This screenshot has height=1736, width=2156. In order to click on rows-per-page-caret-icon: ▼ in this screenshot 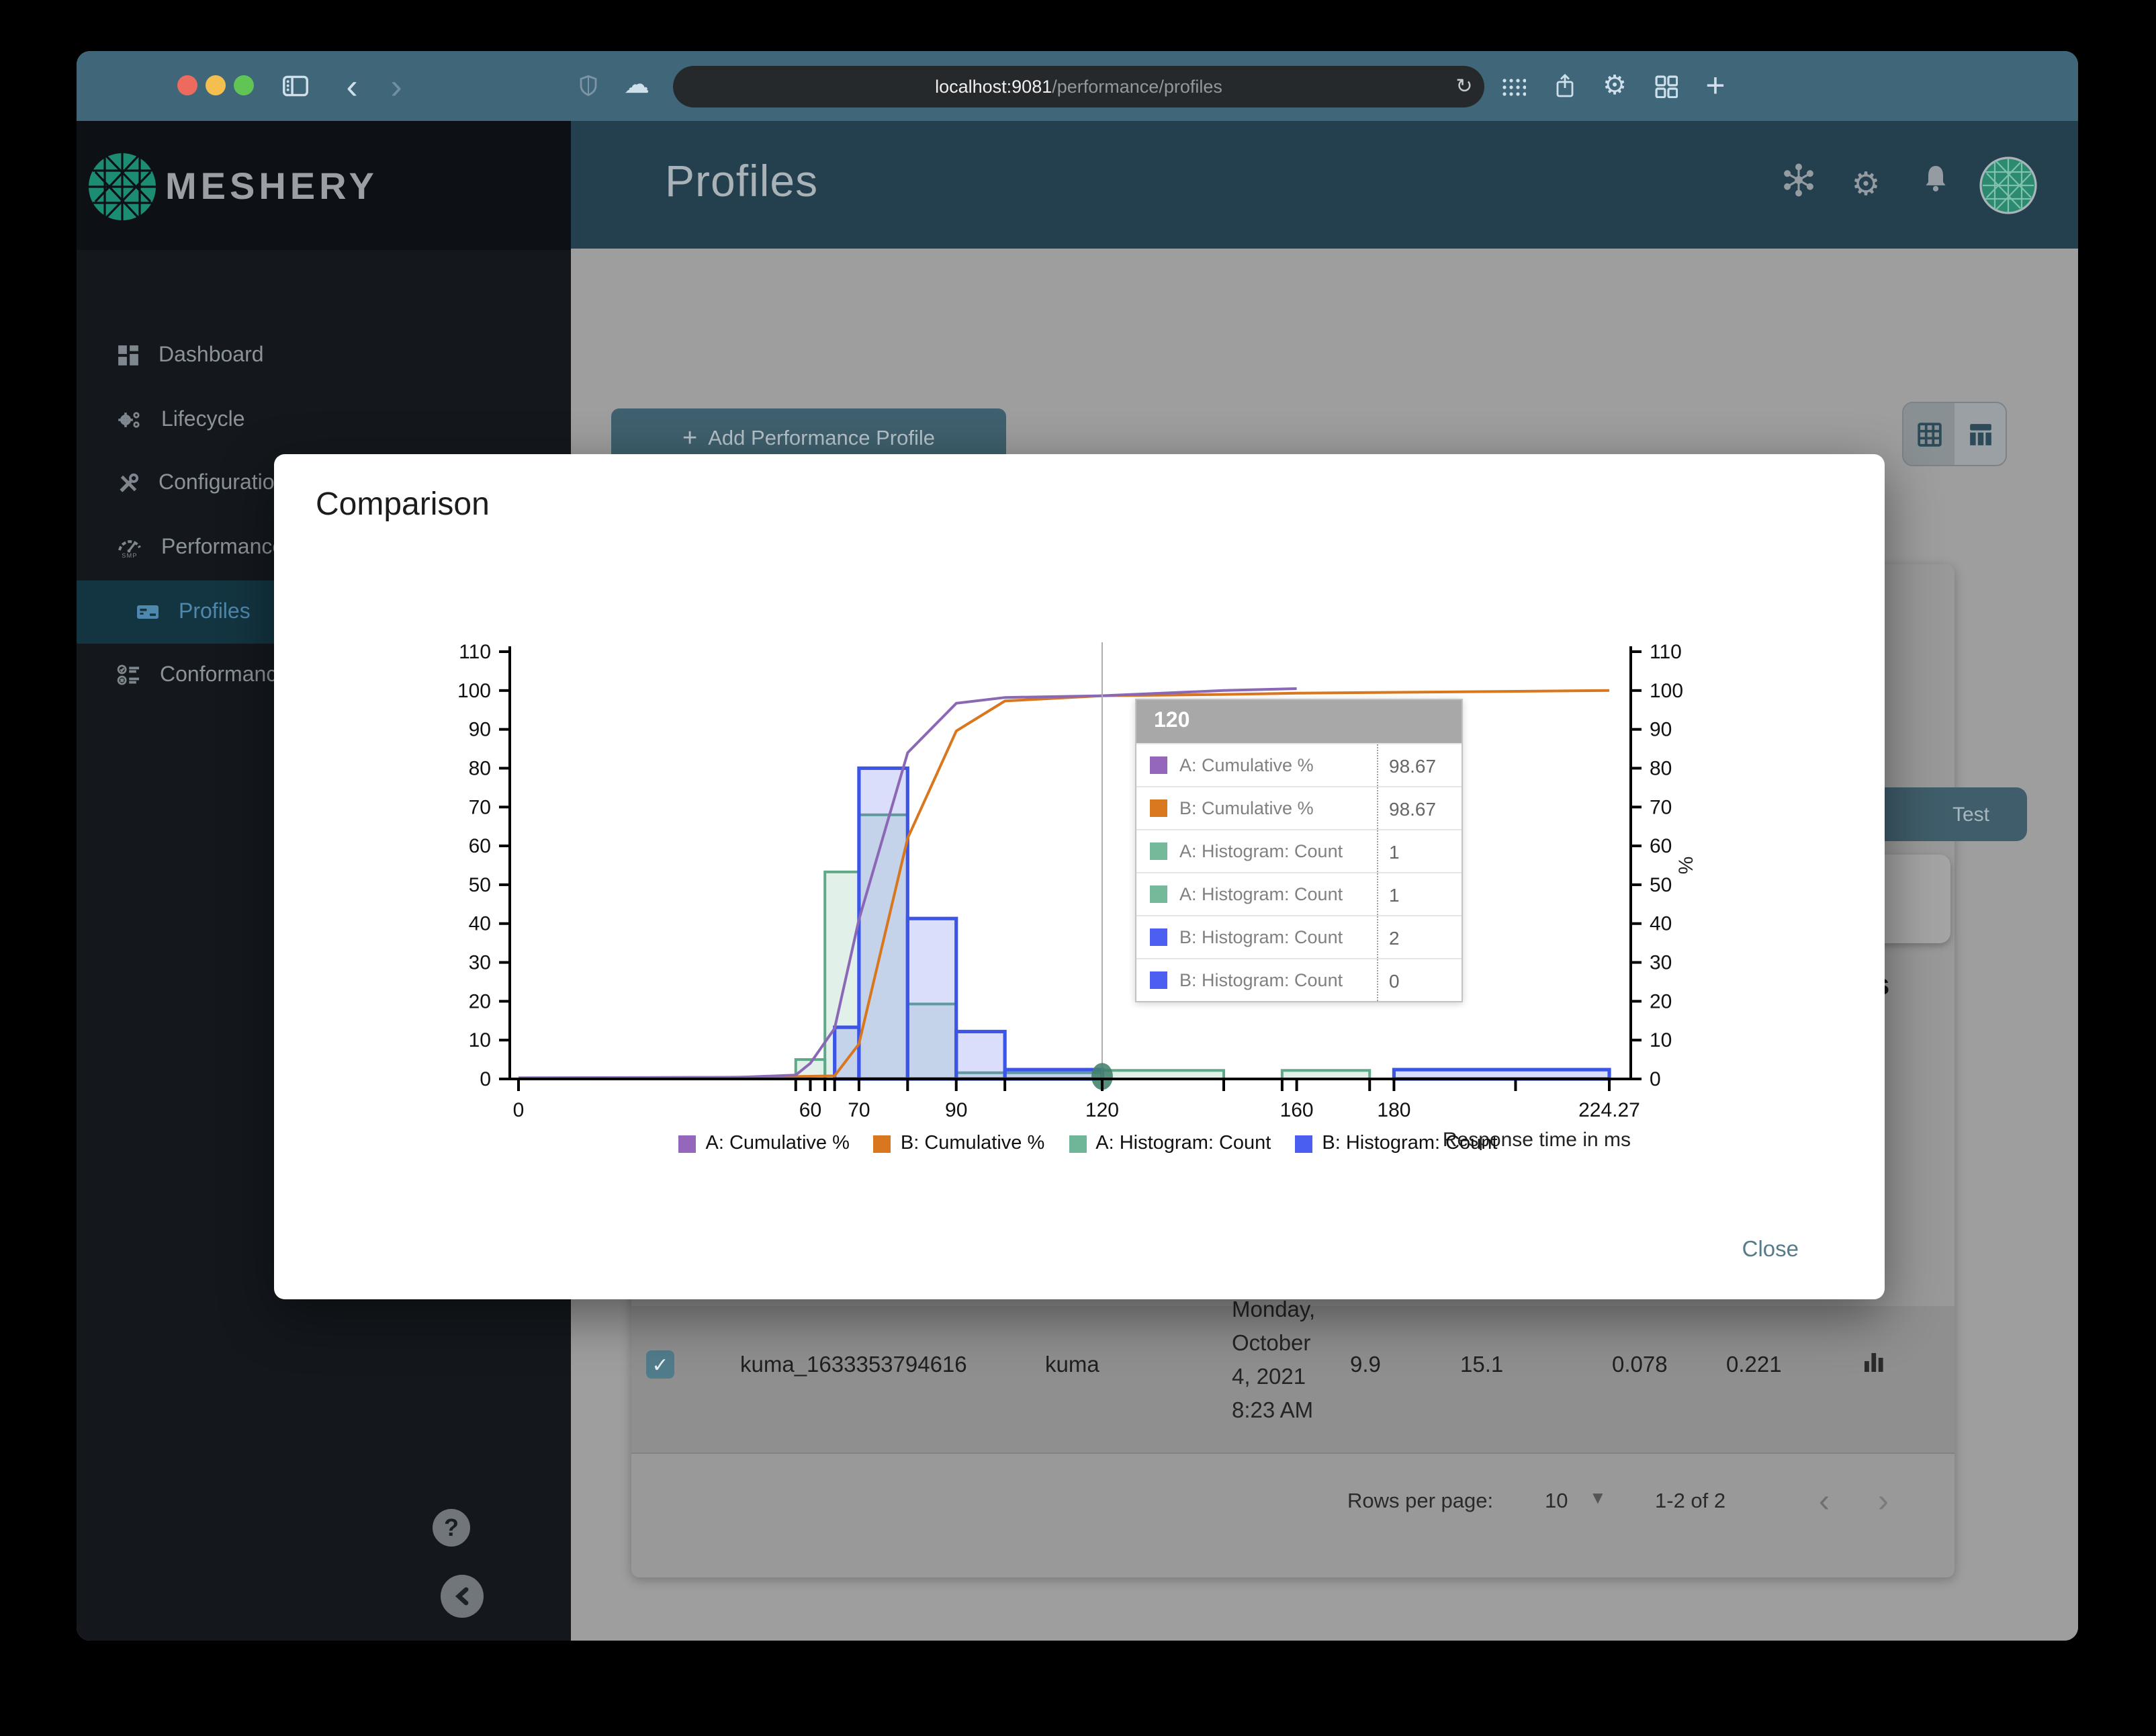, I will do `click(1598, 1498)`.